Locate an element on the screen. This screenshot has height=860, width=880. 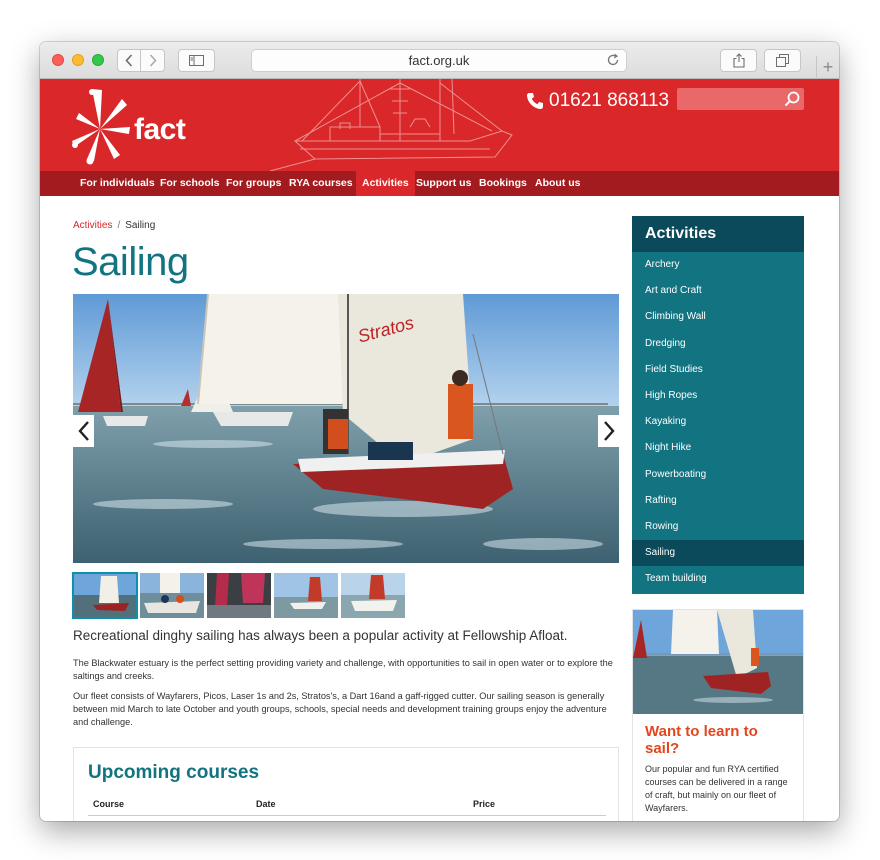
url-text: fact.org.uk is located at coordinates (439, 60).